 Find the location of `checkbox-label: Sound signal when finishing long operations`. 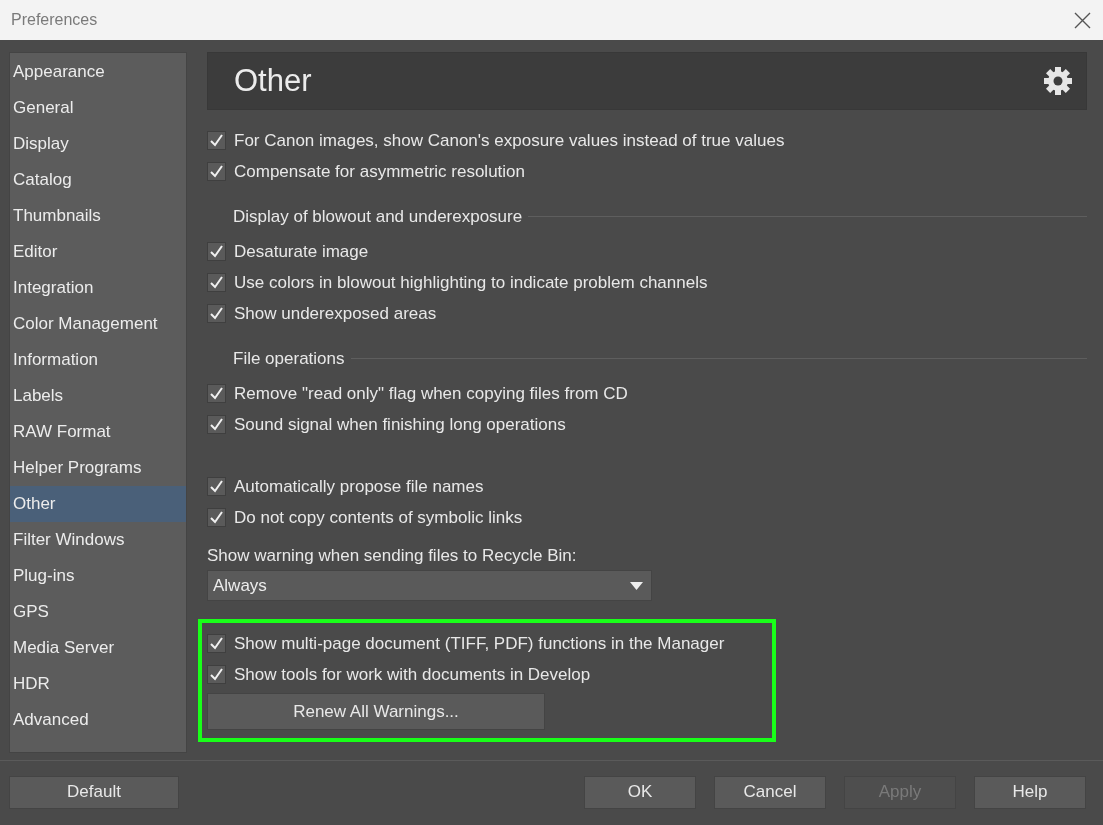

checkbox-label: Sound signal when finishing long operations is located at coordinates (400, 424).